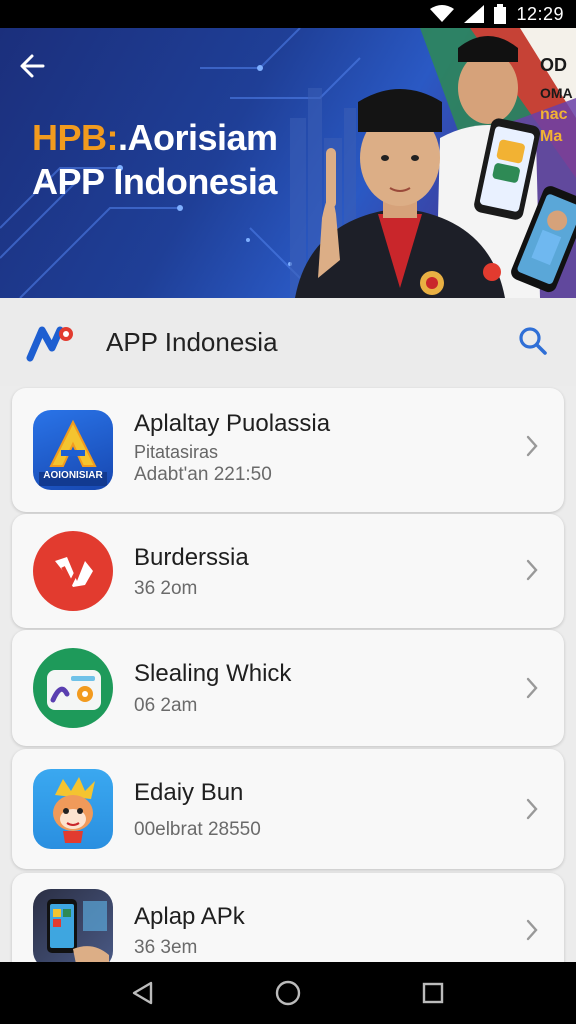 The width and height of the screenshot is (576, 1024). I want to click on navigation-bar, so click(288, 993).